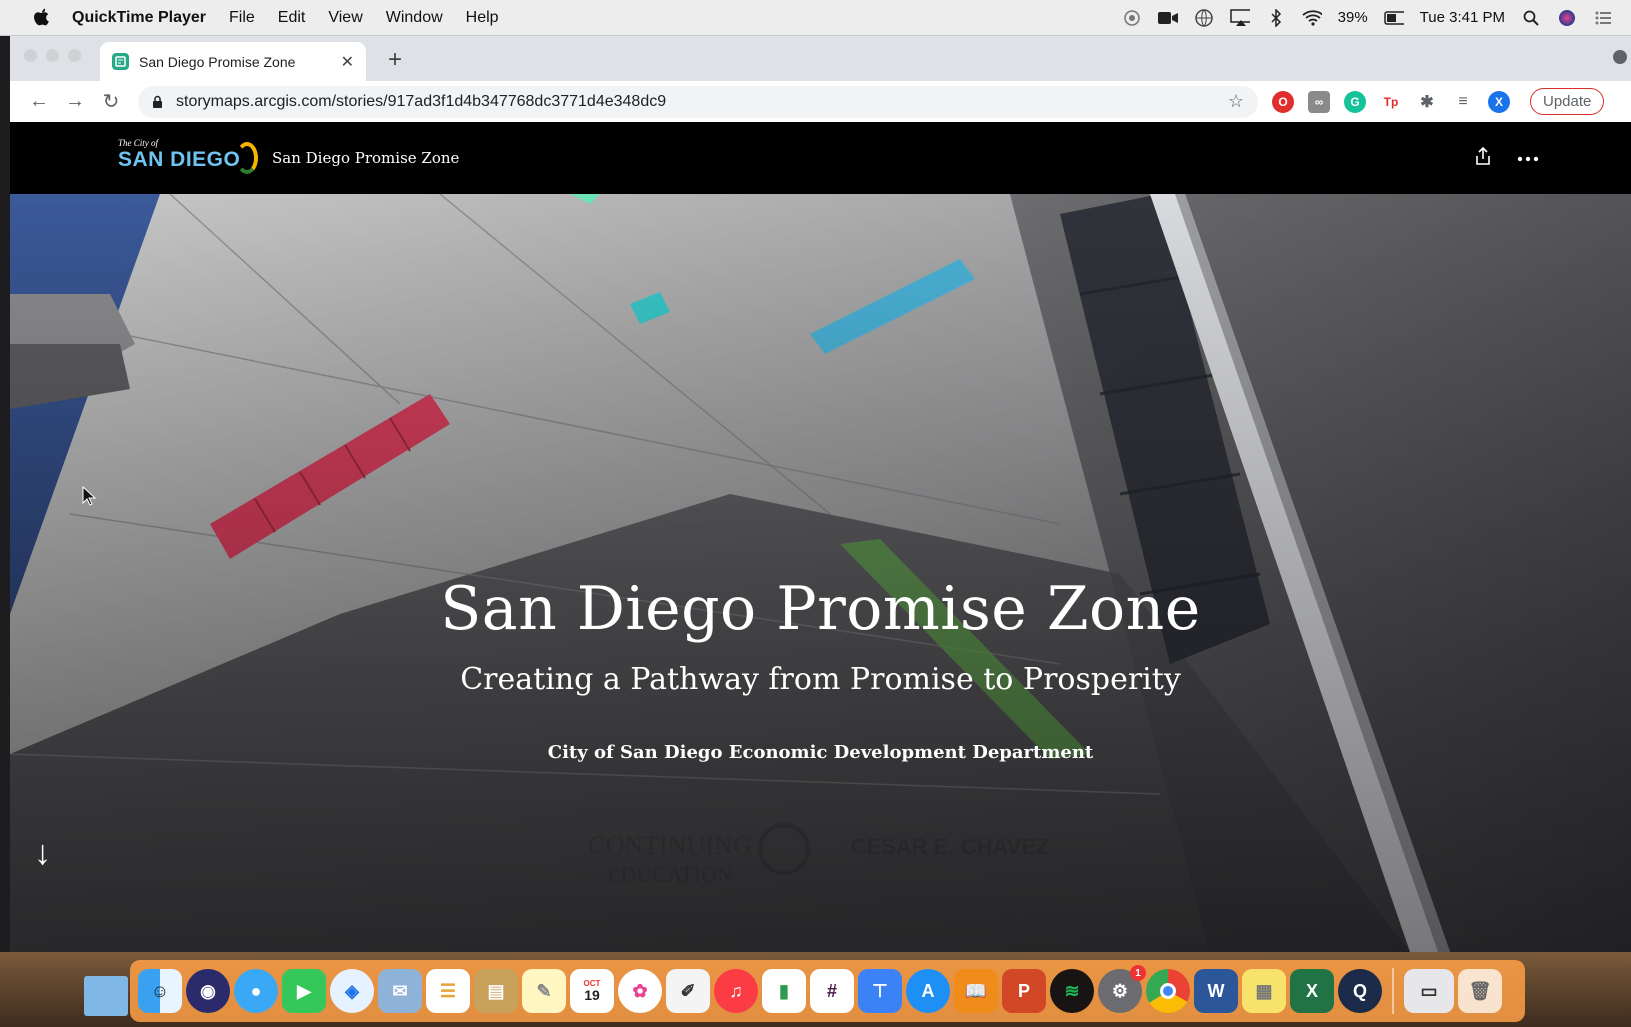 The width and height of the screenshot is (1631, 1027). I want to click on notification-center-icon, so click(1603, 18).